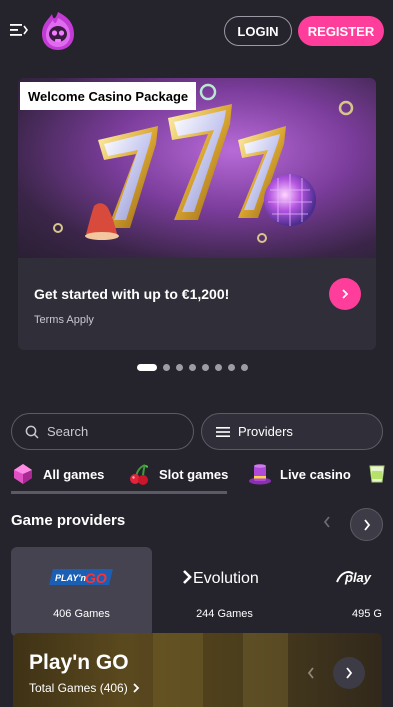 This screenshot has width=393, height=707. Describe the element at coordinates (315, 474) in the screenshot. I see `tab-label: Live casino` at that location.